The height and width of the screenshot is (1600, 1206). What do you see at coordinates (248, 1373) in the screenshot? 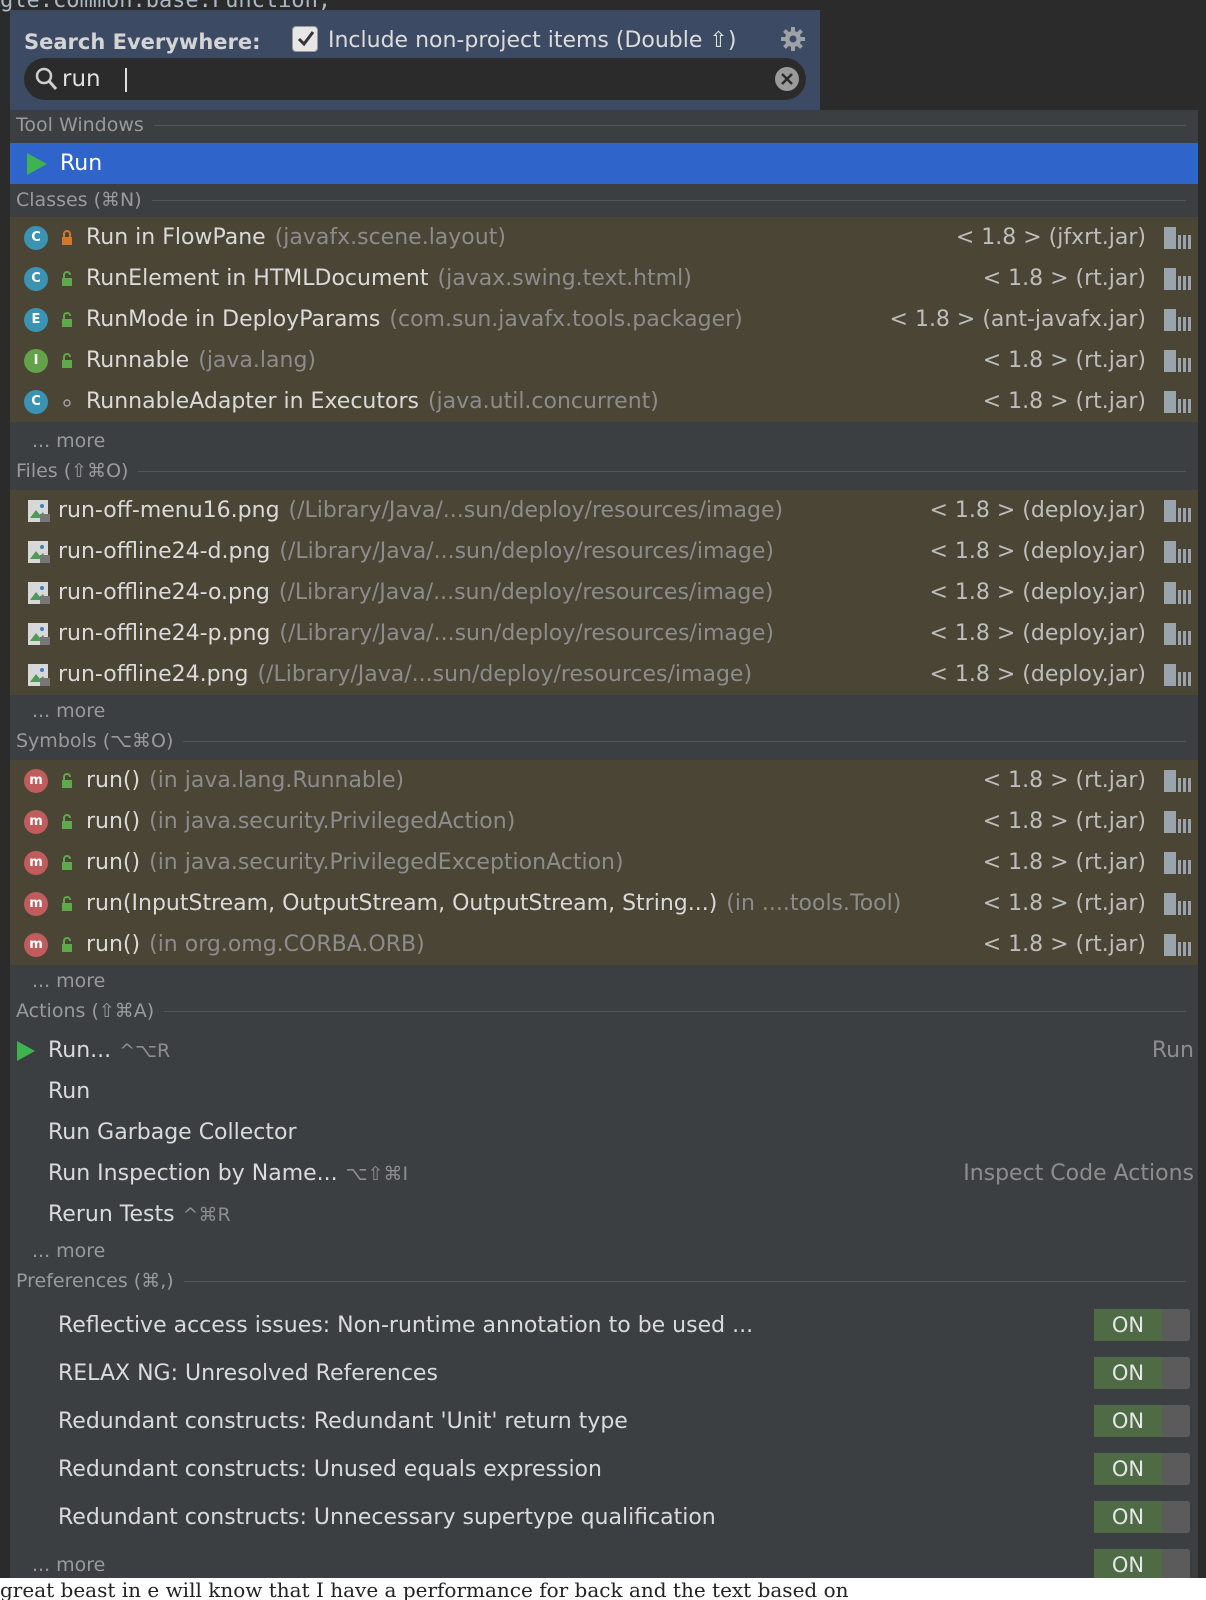
I see `result-name: RELAX NG: Unresolved References` at bounding box center [248, 1373].